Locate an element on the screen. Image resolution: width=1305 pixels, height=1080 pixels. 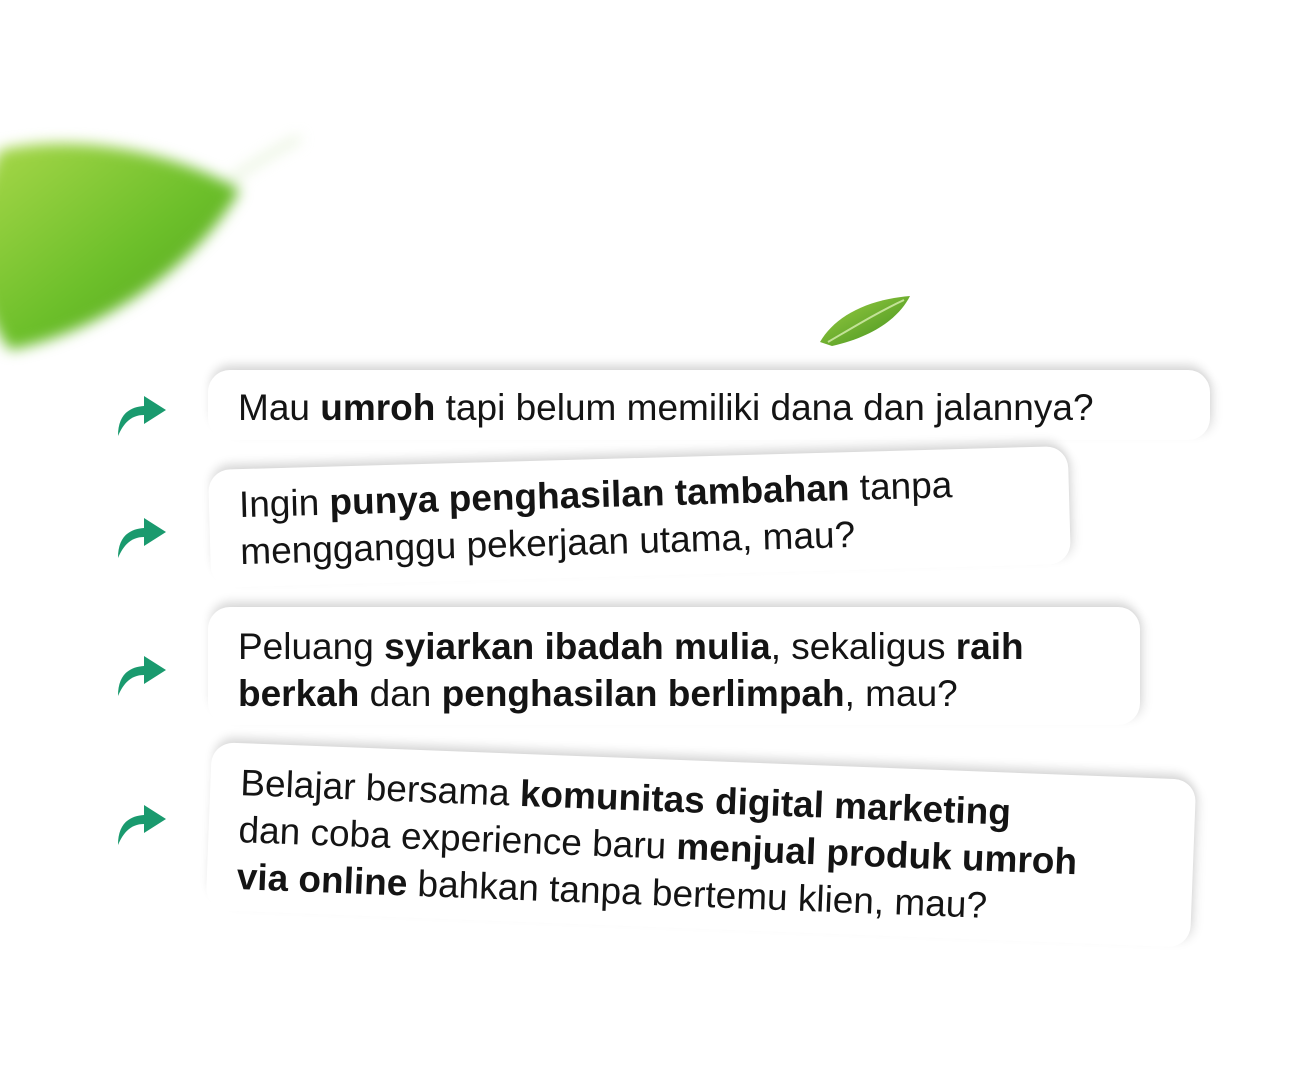
text-segment: Peluang is located at coordinates (311, 646).